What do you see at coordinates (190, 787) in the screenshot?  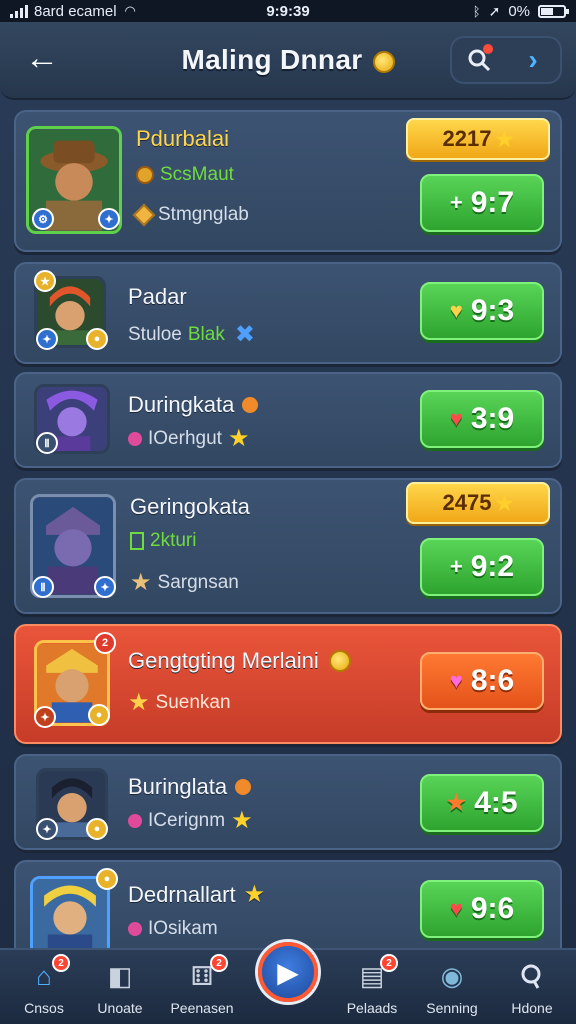 I see `player-name: Buringlata` at bounding box center [190, 787].